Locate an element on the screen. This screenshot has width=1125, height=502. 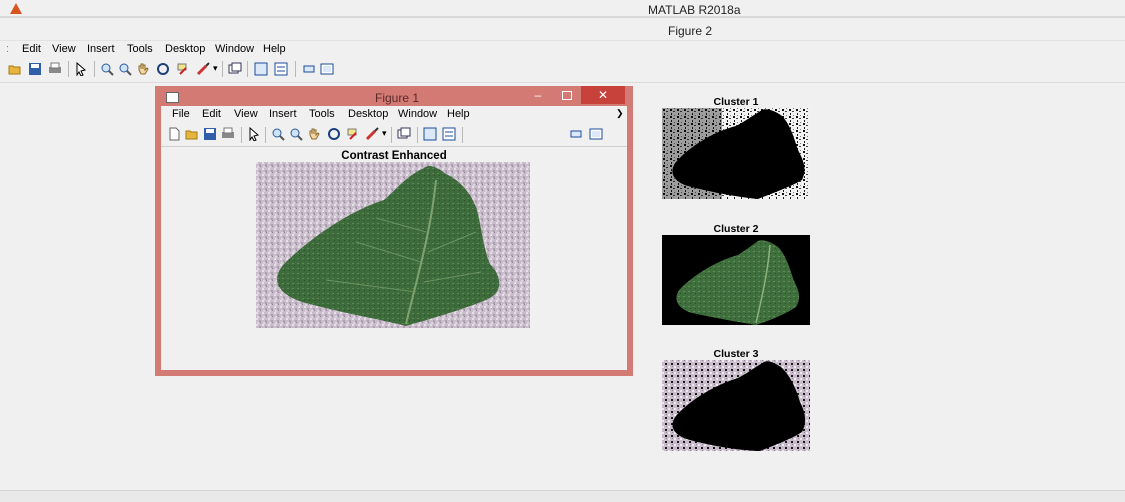
fig1-menu-edit: Edit is located at coordinates (211, 114).